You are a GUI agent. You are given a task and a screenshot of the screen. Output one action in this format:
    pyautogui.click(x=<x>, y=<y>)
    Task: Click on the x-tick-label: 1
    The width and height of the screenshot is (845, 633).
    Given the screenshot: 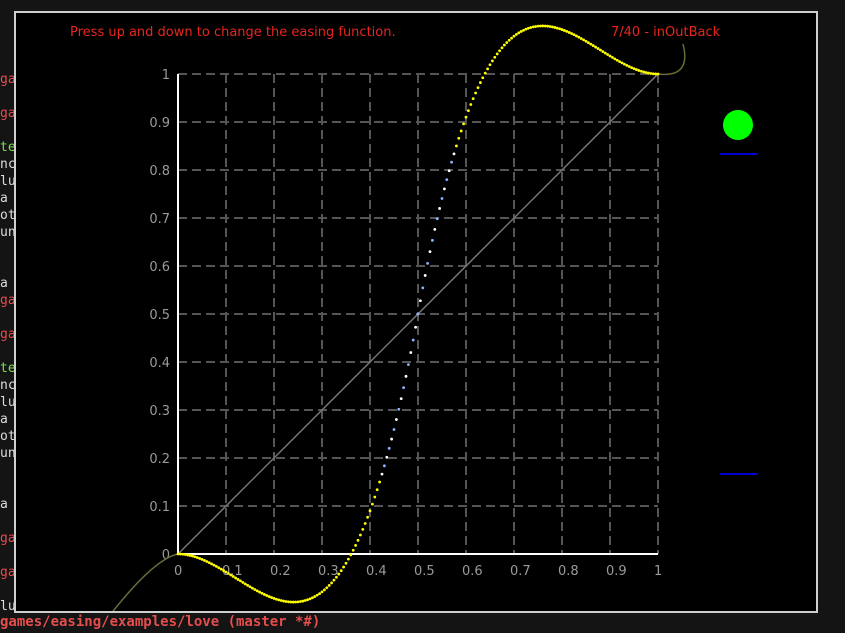 What is the action you would take?
    pyautogui.click(x=658, y=571)
    